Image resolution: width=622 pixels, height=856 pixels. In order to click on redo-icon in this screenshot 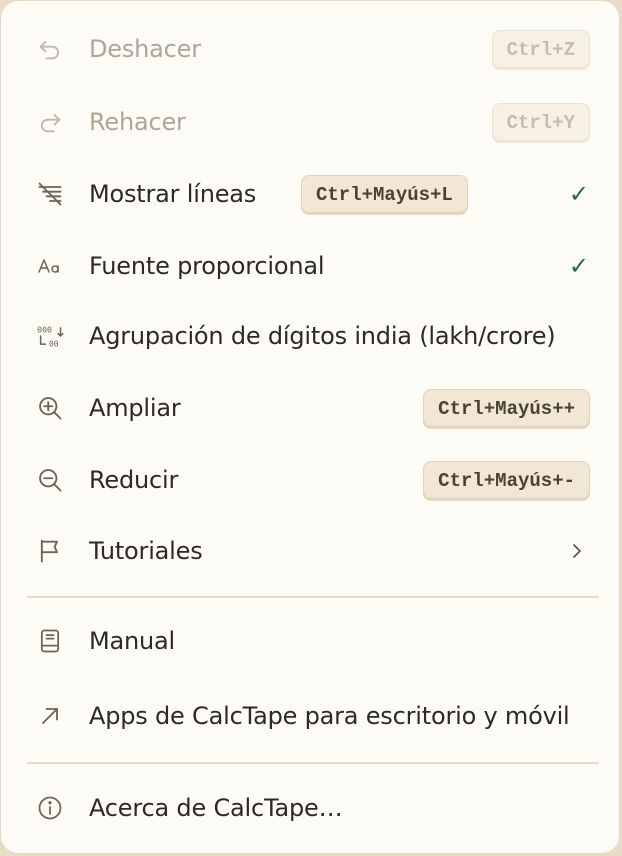, I will do `click(50, 122)`.